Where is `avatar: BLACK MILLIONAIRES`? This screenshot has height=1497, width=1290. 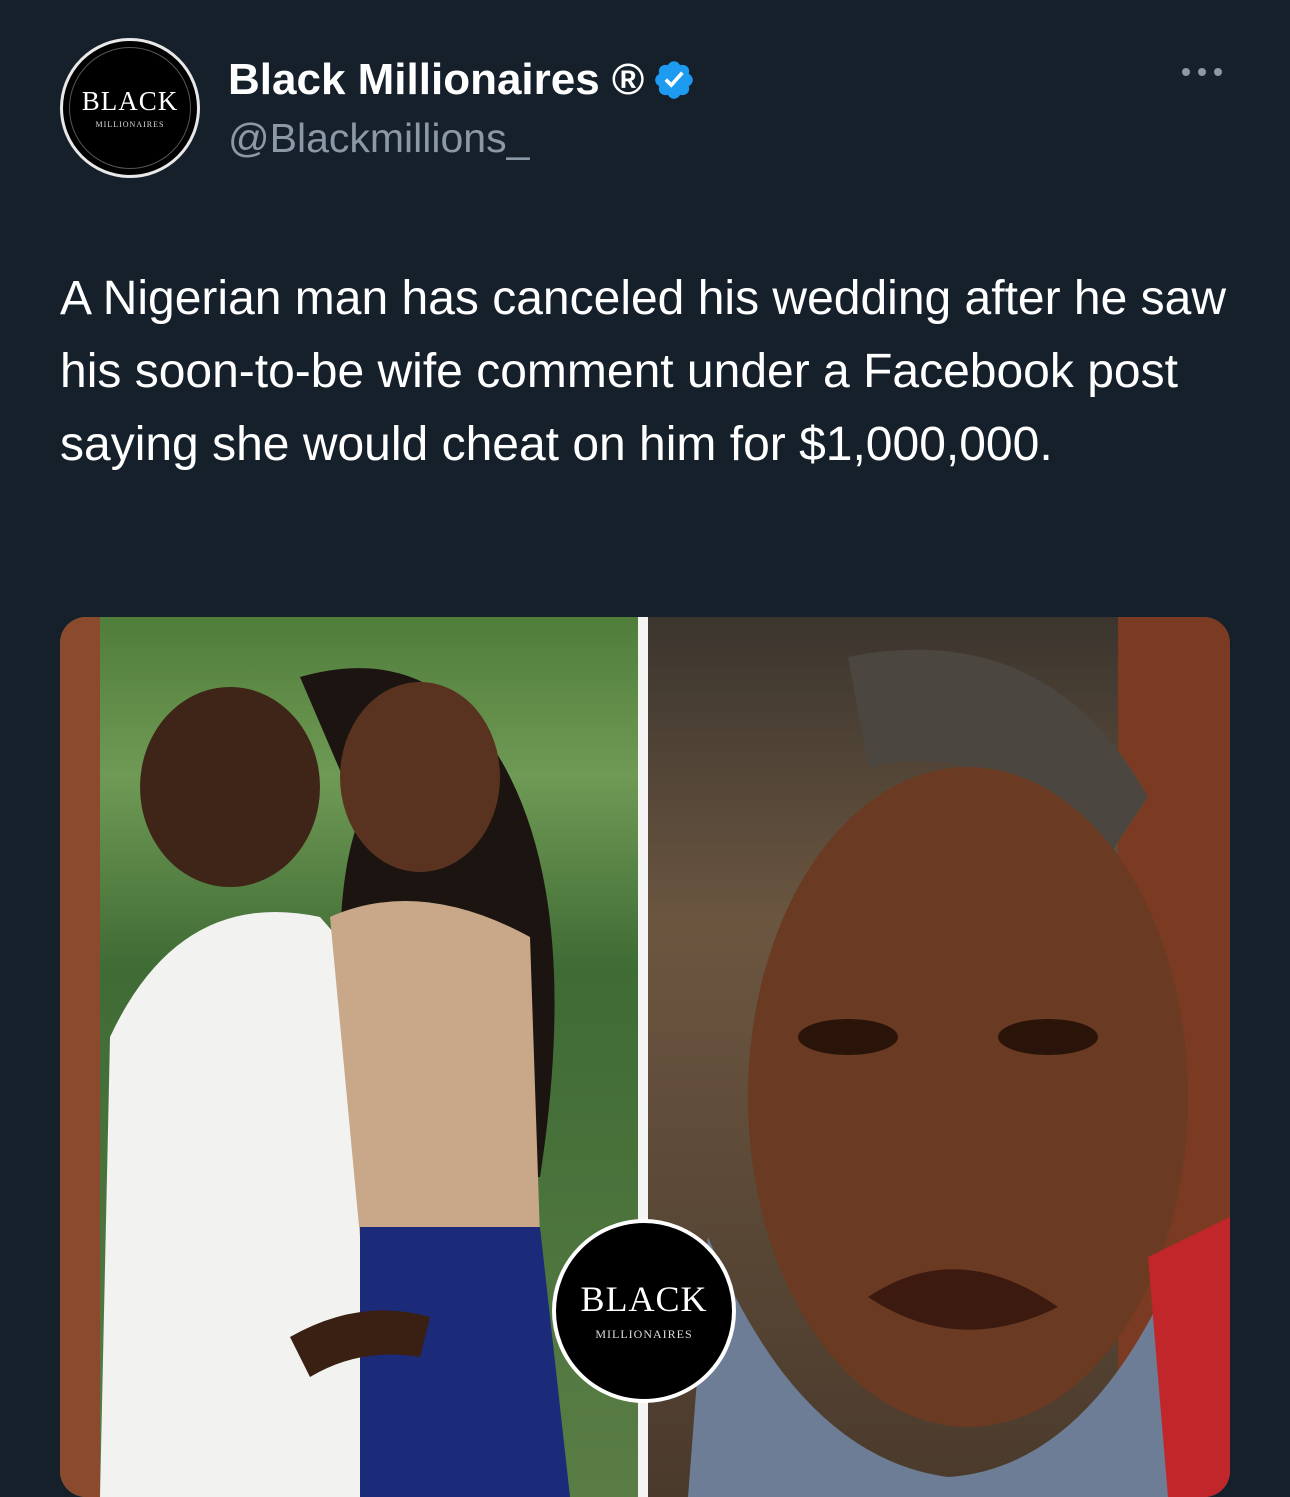
avatar: BLACK MILLIONAIRES is located at coordinates (130, 108).